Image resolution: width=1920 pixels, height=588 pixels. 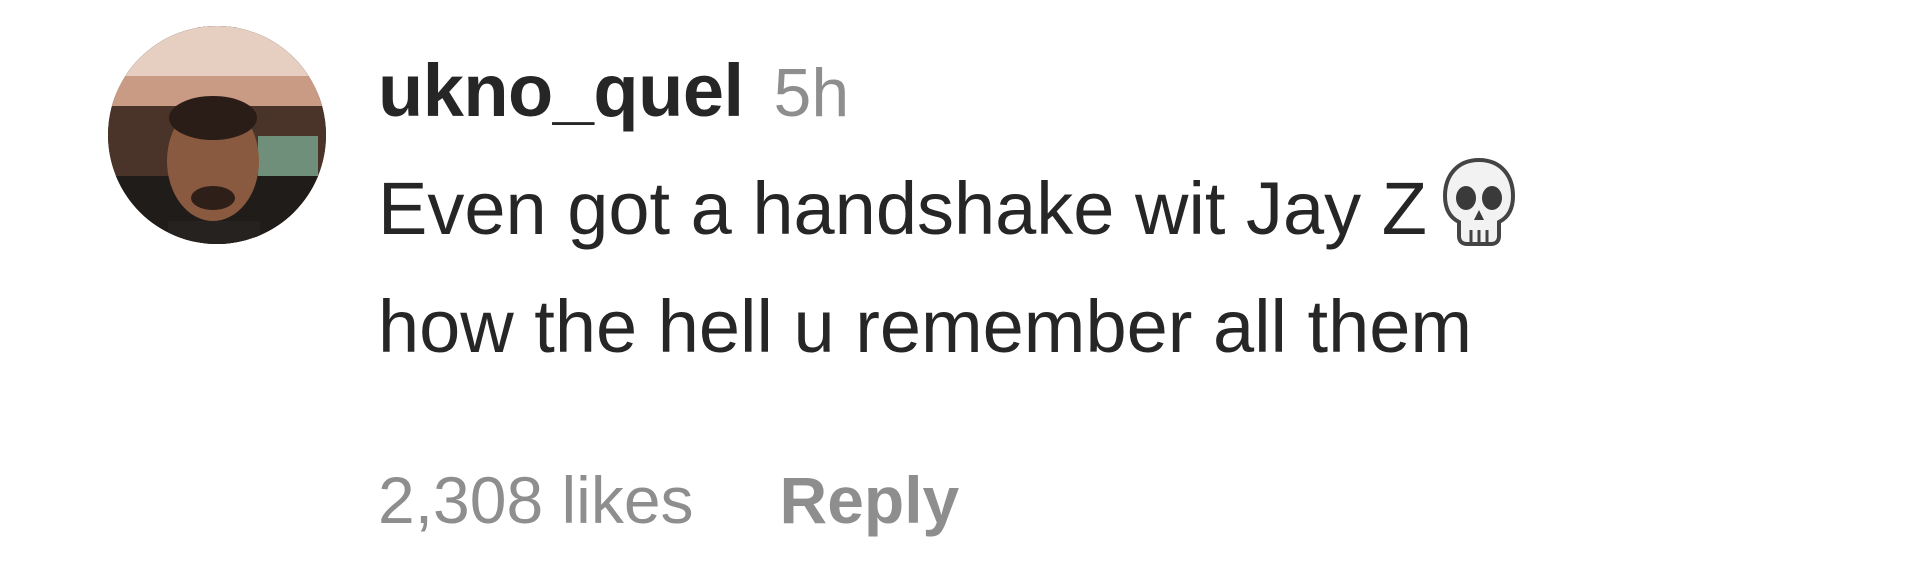 What do you see at coordinates (1479, 202) in the screenshot?
I see `skull-emoji-icon` at bounding box center [1479, 202].